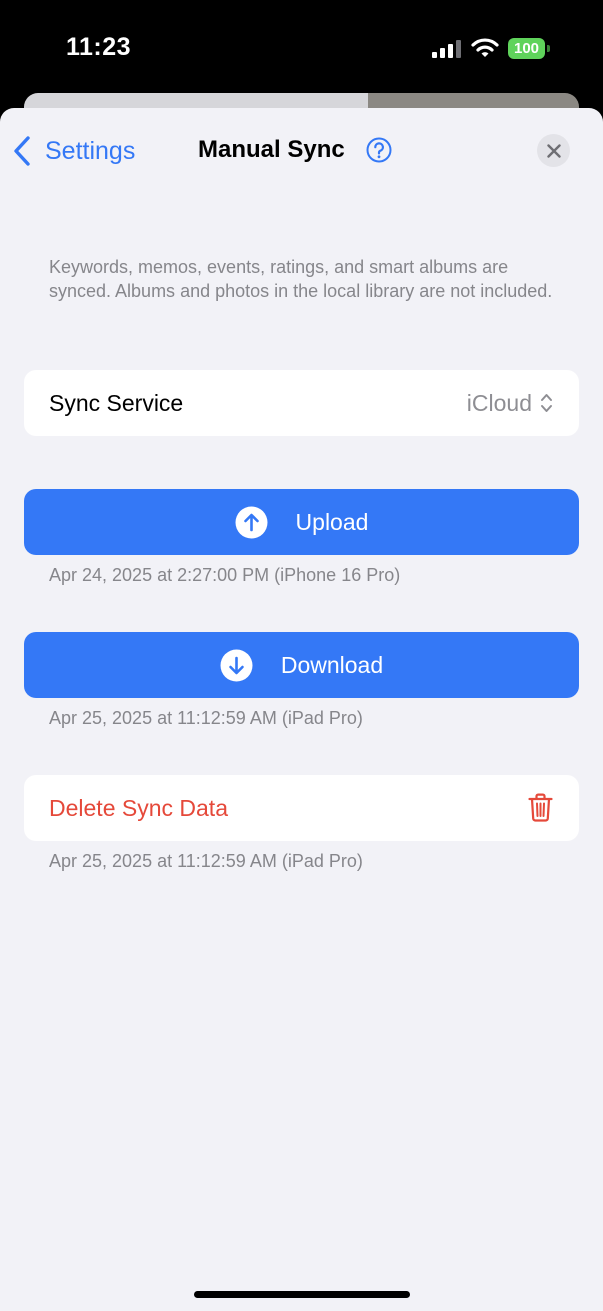 Image resolution: width=603 pixels, height=1311 pixels. What do you see at coordinates (206, 718) in the screenshot?
I see `download-timestamp: Apr 25, 2025 at 11:12:59 AM (iPad Pro)` at bounding box center [206, 718].